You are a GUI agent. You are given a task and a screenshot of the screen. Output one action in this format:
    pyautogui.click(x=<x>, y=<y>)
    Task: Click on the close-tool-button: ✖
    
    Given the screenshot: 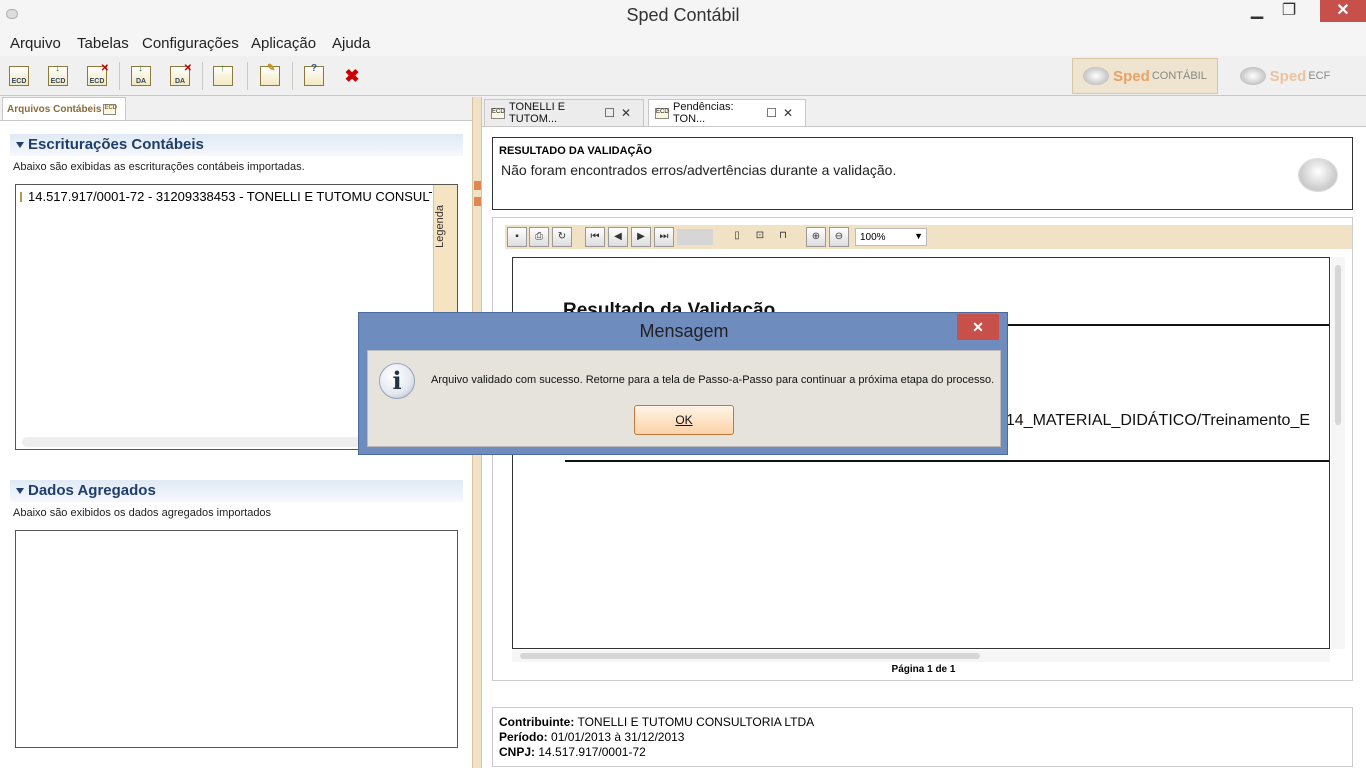 What is the action you would take?
    pyautogui.click(x=352, y=76)
    